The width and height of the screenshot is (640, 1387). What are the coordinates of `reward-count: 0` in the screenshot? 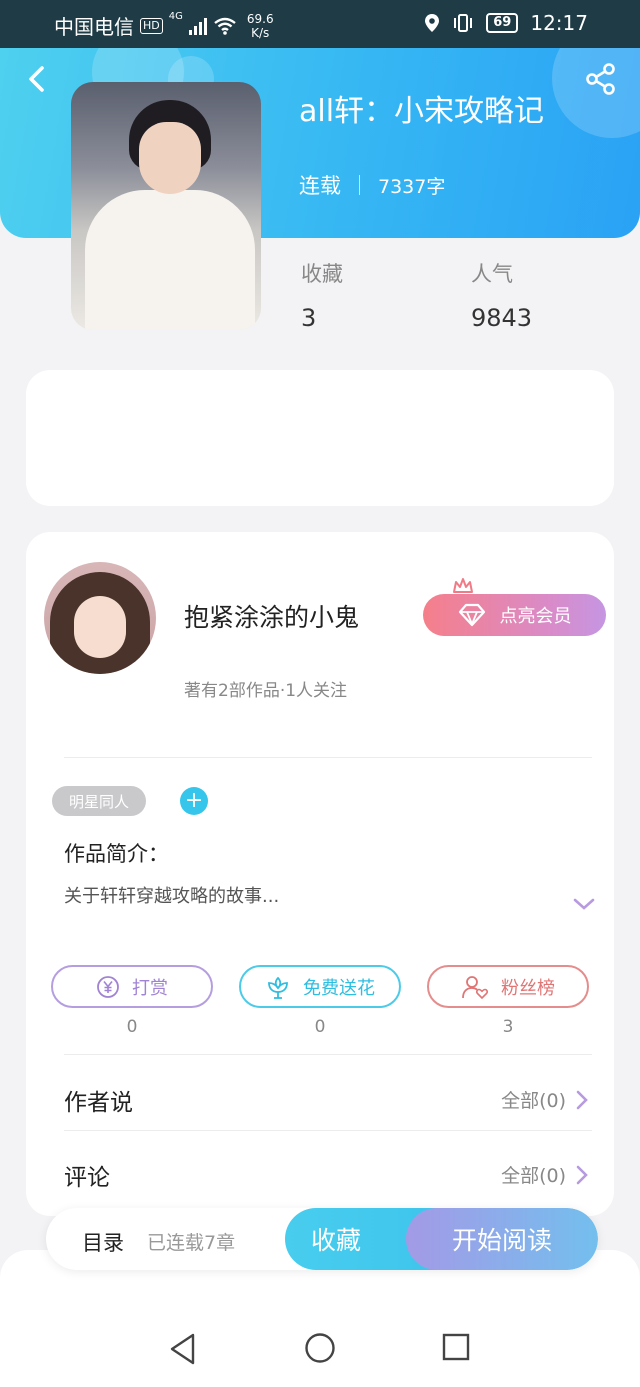 It's located at (132, 1027).